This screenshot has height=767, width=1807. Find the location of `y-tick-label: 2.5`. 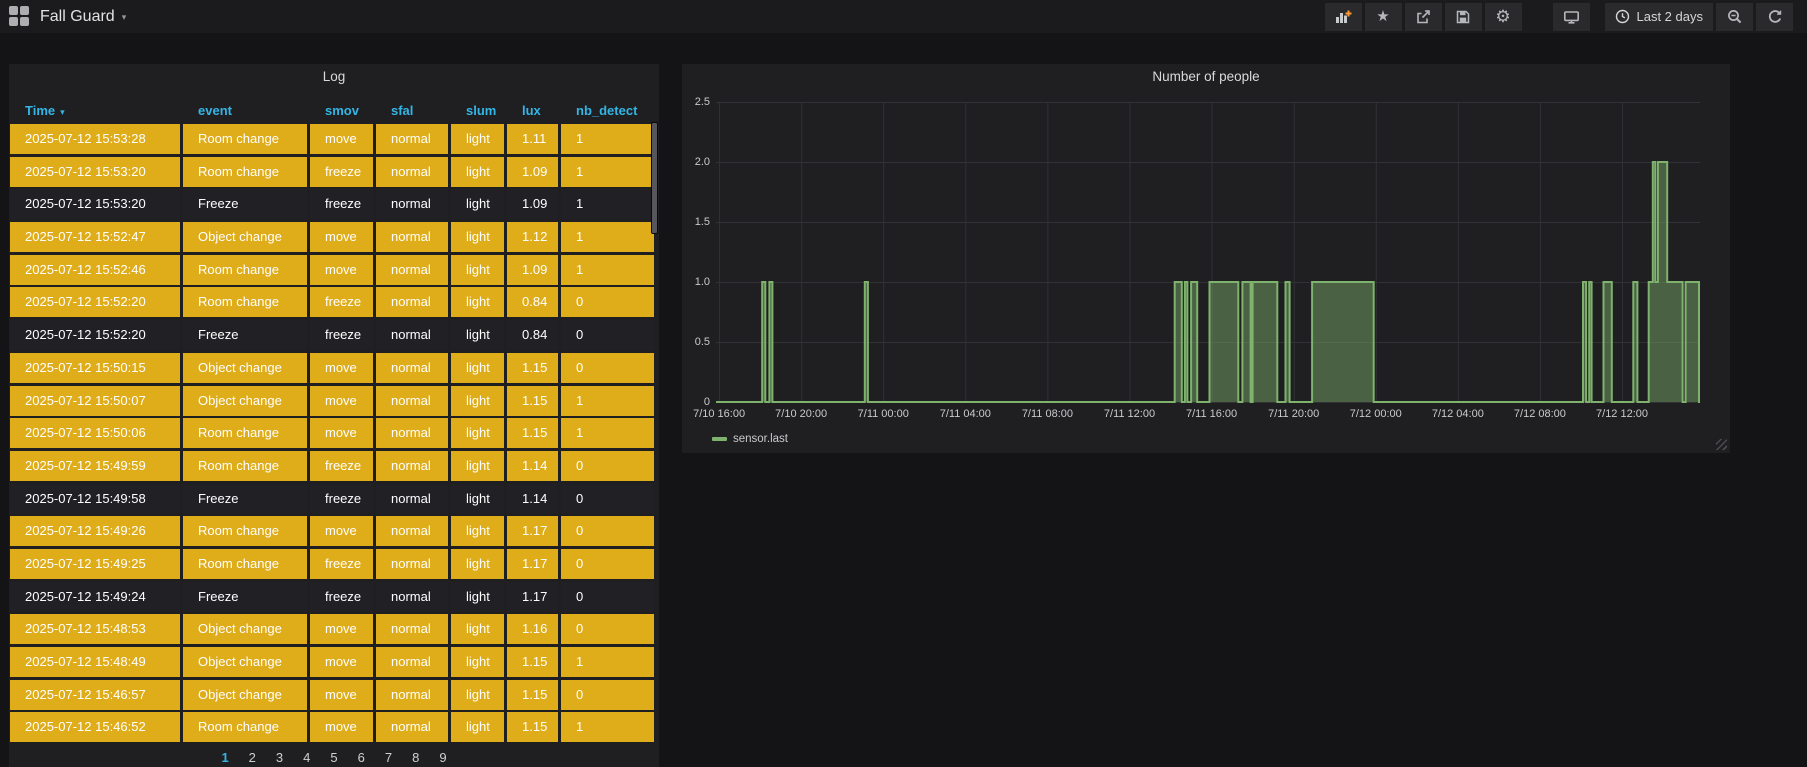

y-tick-label: 2.5 is located at coordinates (702, 102).